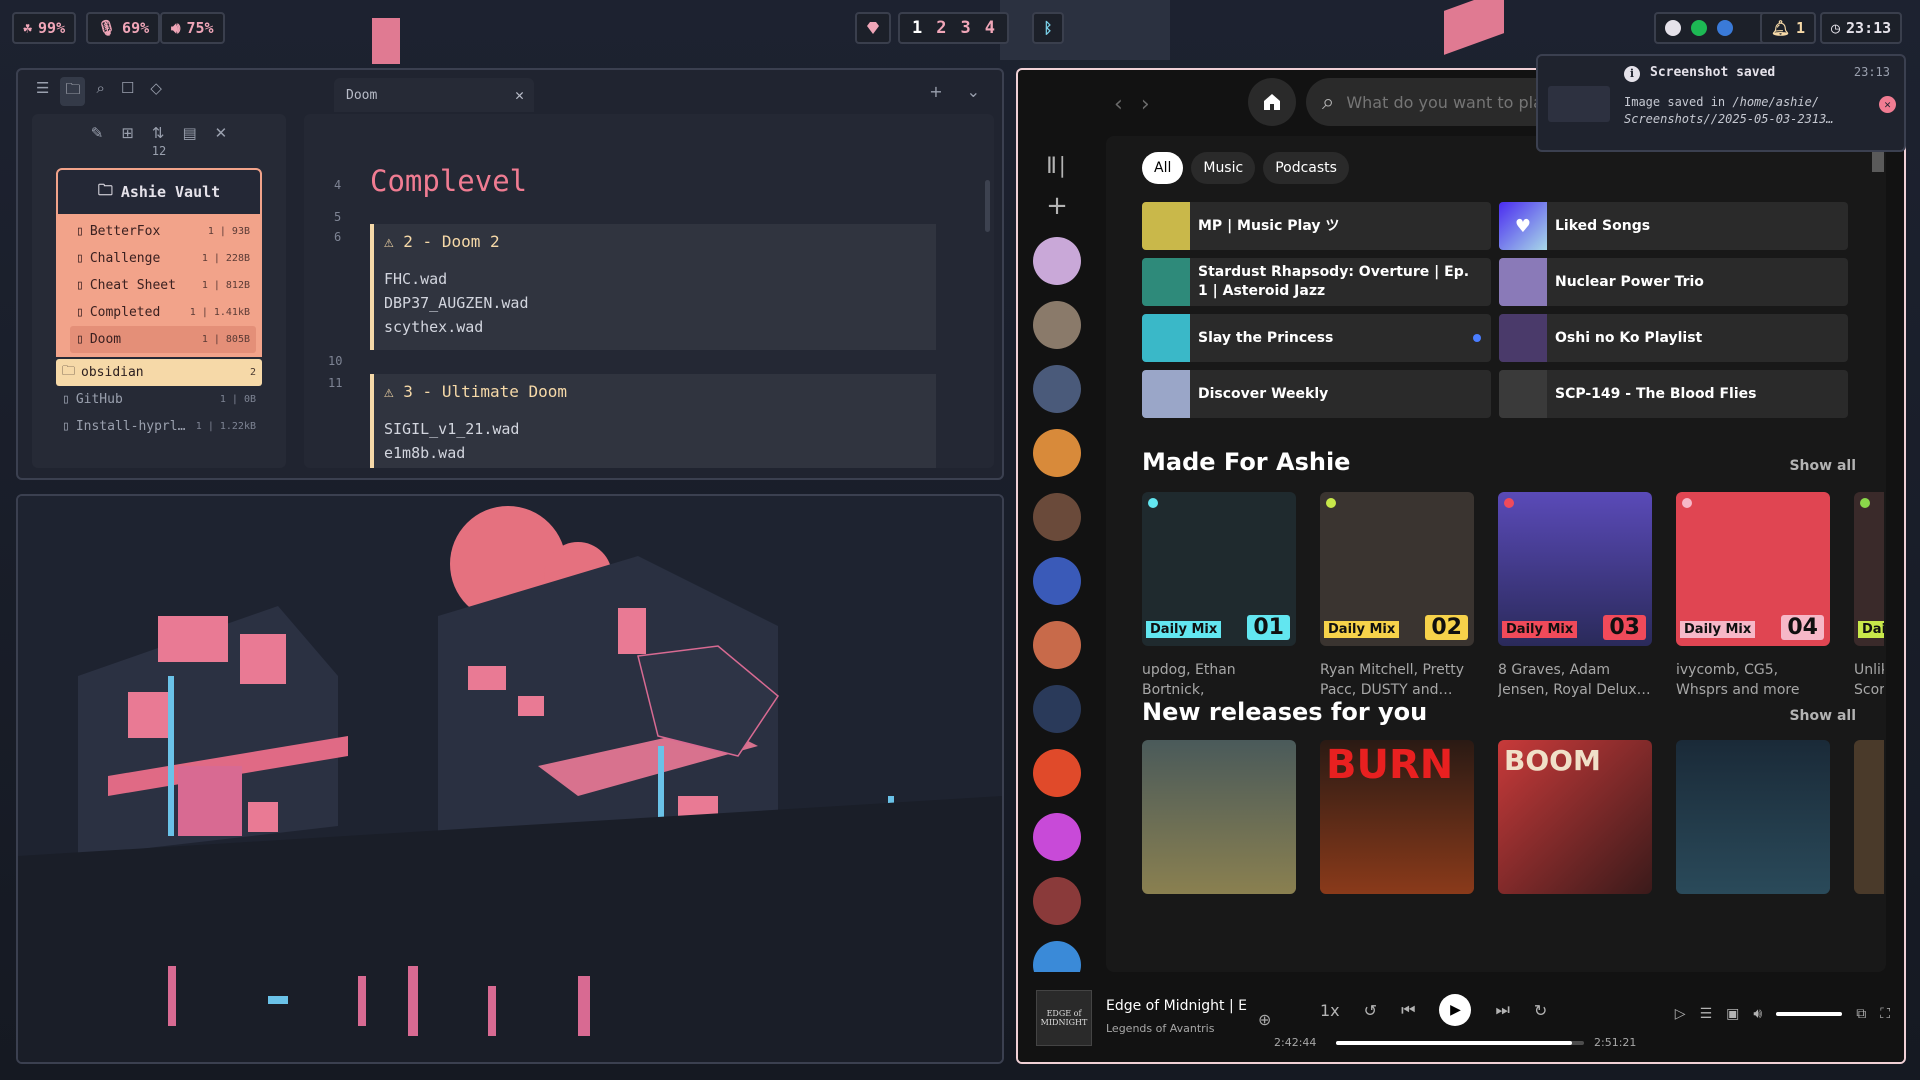  I want to click on file-item: ▯ Cheat Sheet 1 | 812B, so click(163, 285).